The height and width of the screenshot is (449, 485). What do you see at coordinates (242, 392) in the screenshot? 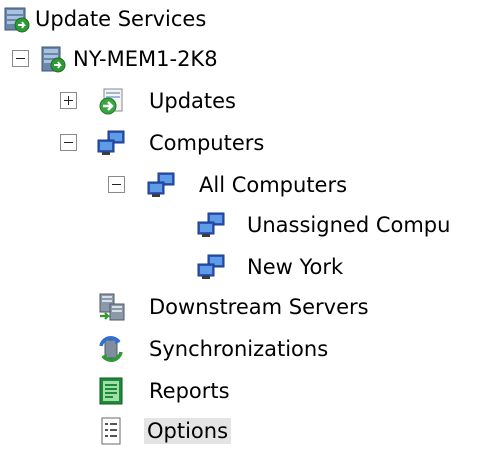
I see `tree-item-reports: Reports` at bounding box center [242, 392].